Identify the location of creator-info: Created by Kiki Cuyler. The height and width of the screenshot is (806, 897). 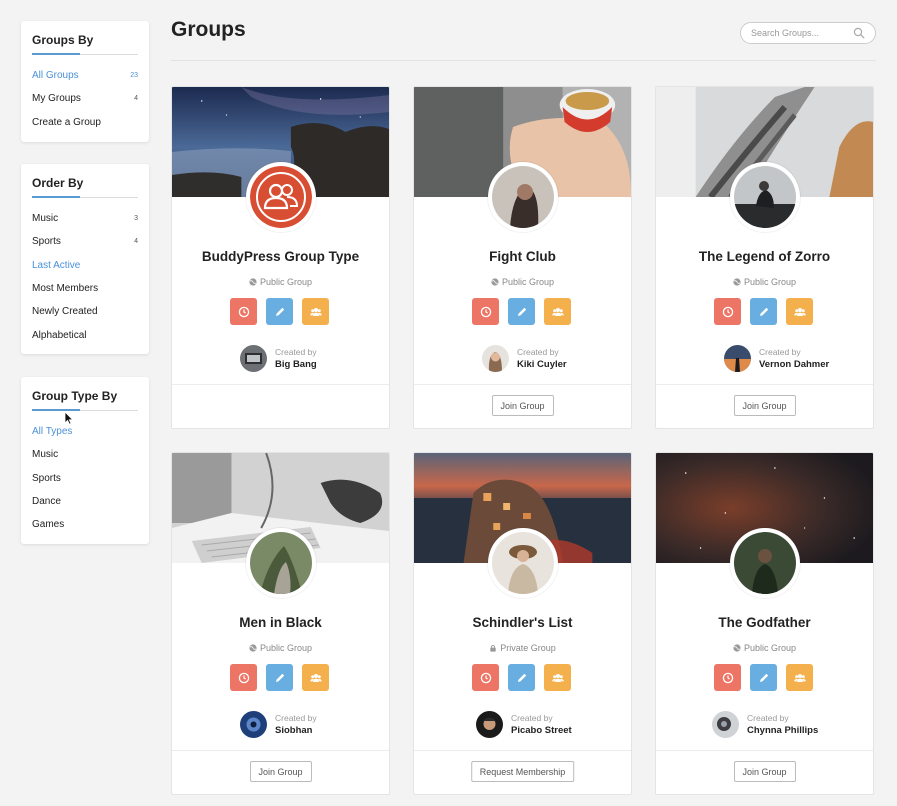
(542, 358).